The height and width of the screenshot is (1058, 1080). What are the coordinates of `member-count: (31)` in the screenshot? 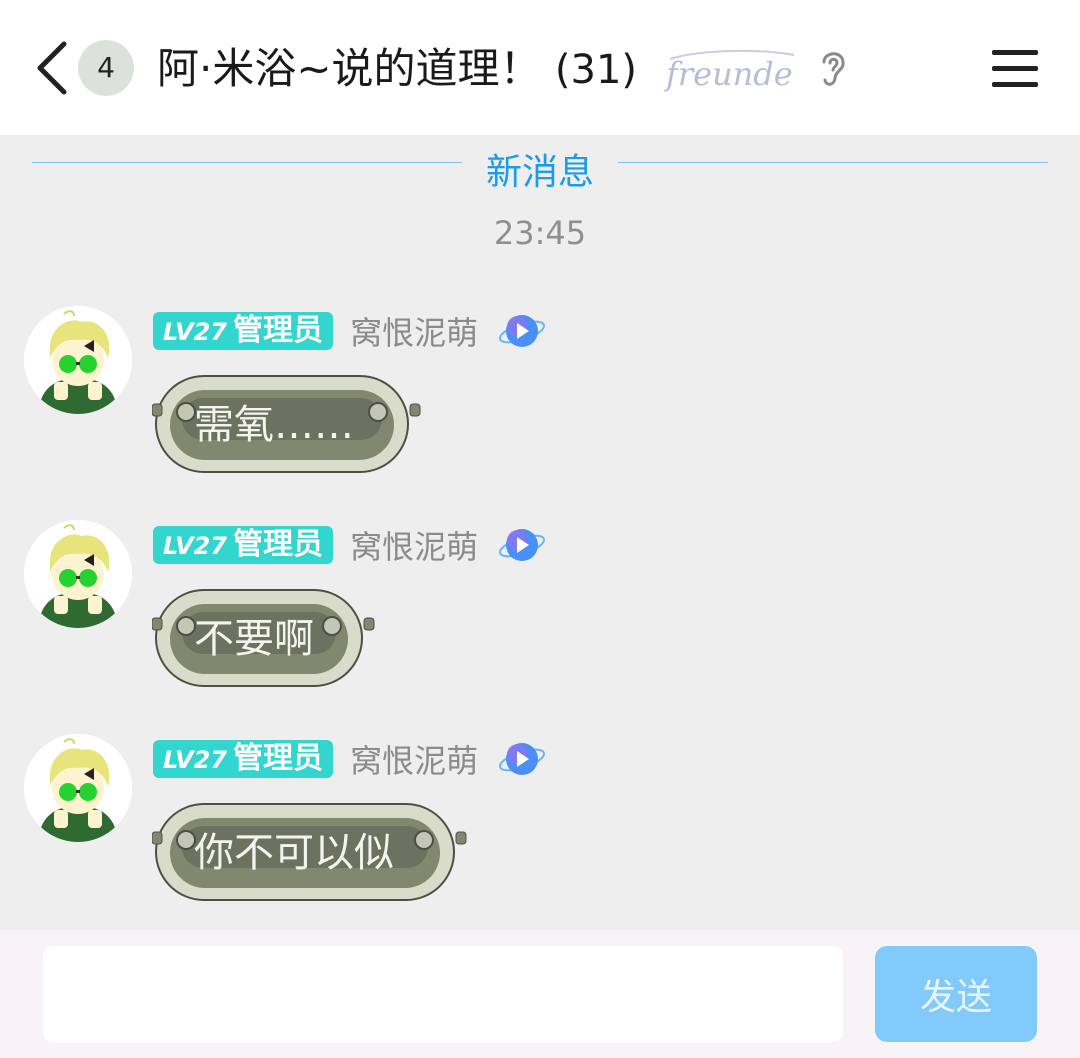 It's located at (596, 70).